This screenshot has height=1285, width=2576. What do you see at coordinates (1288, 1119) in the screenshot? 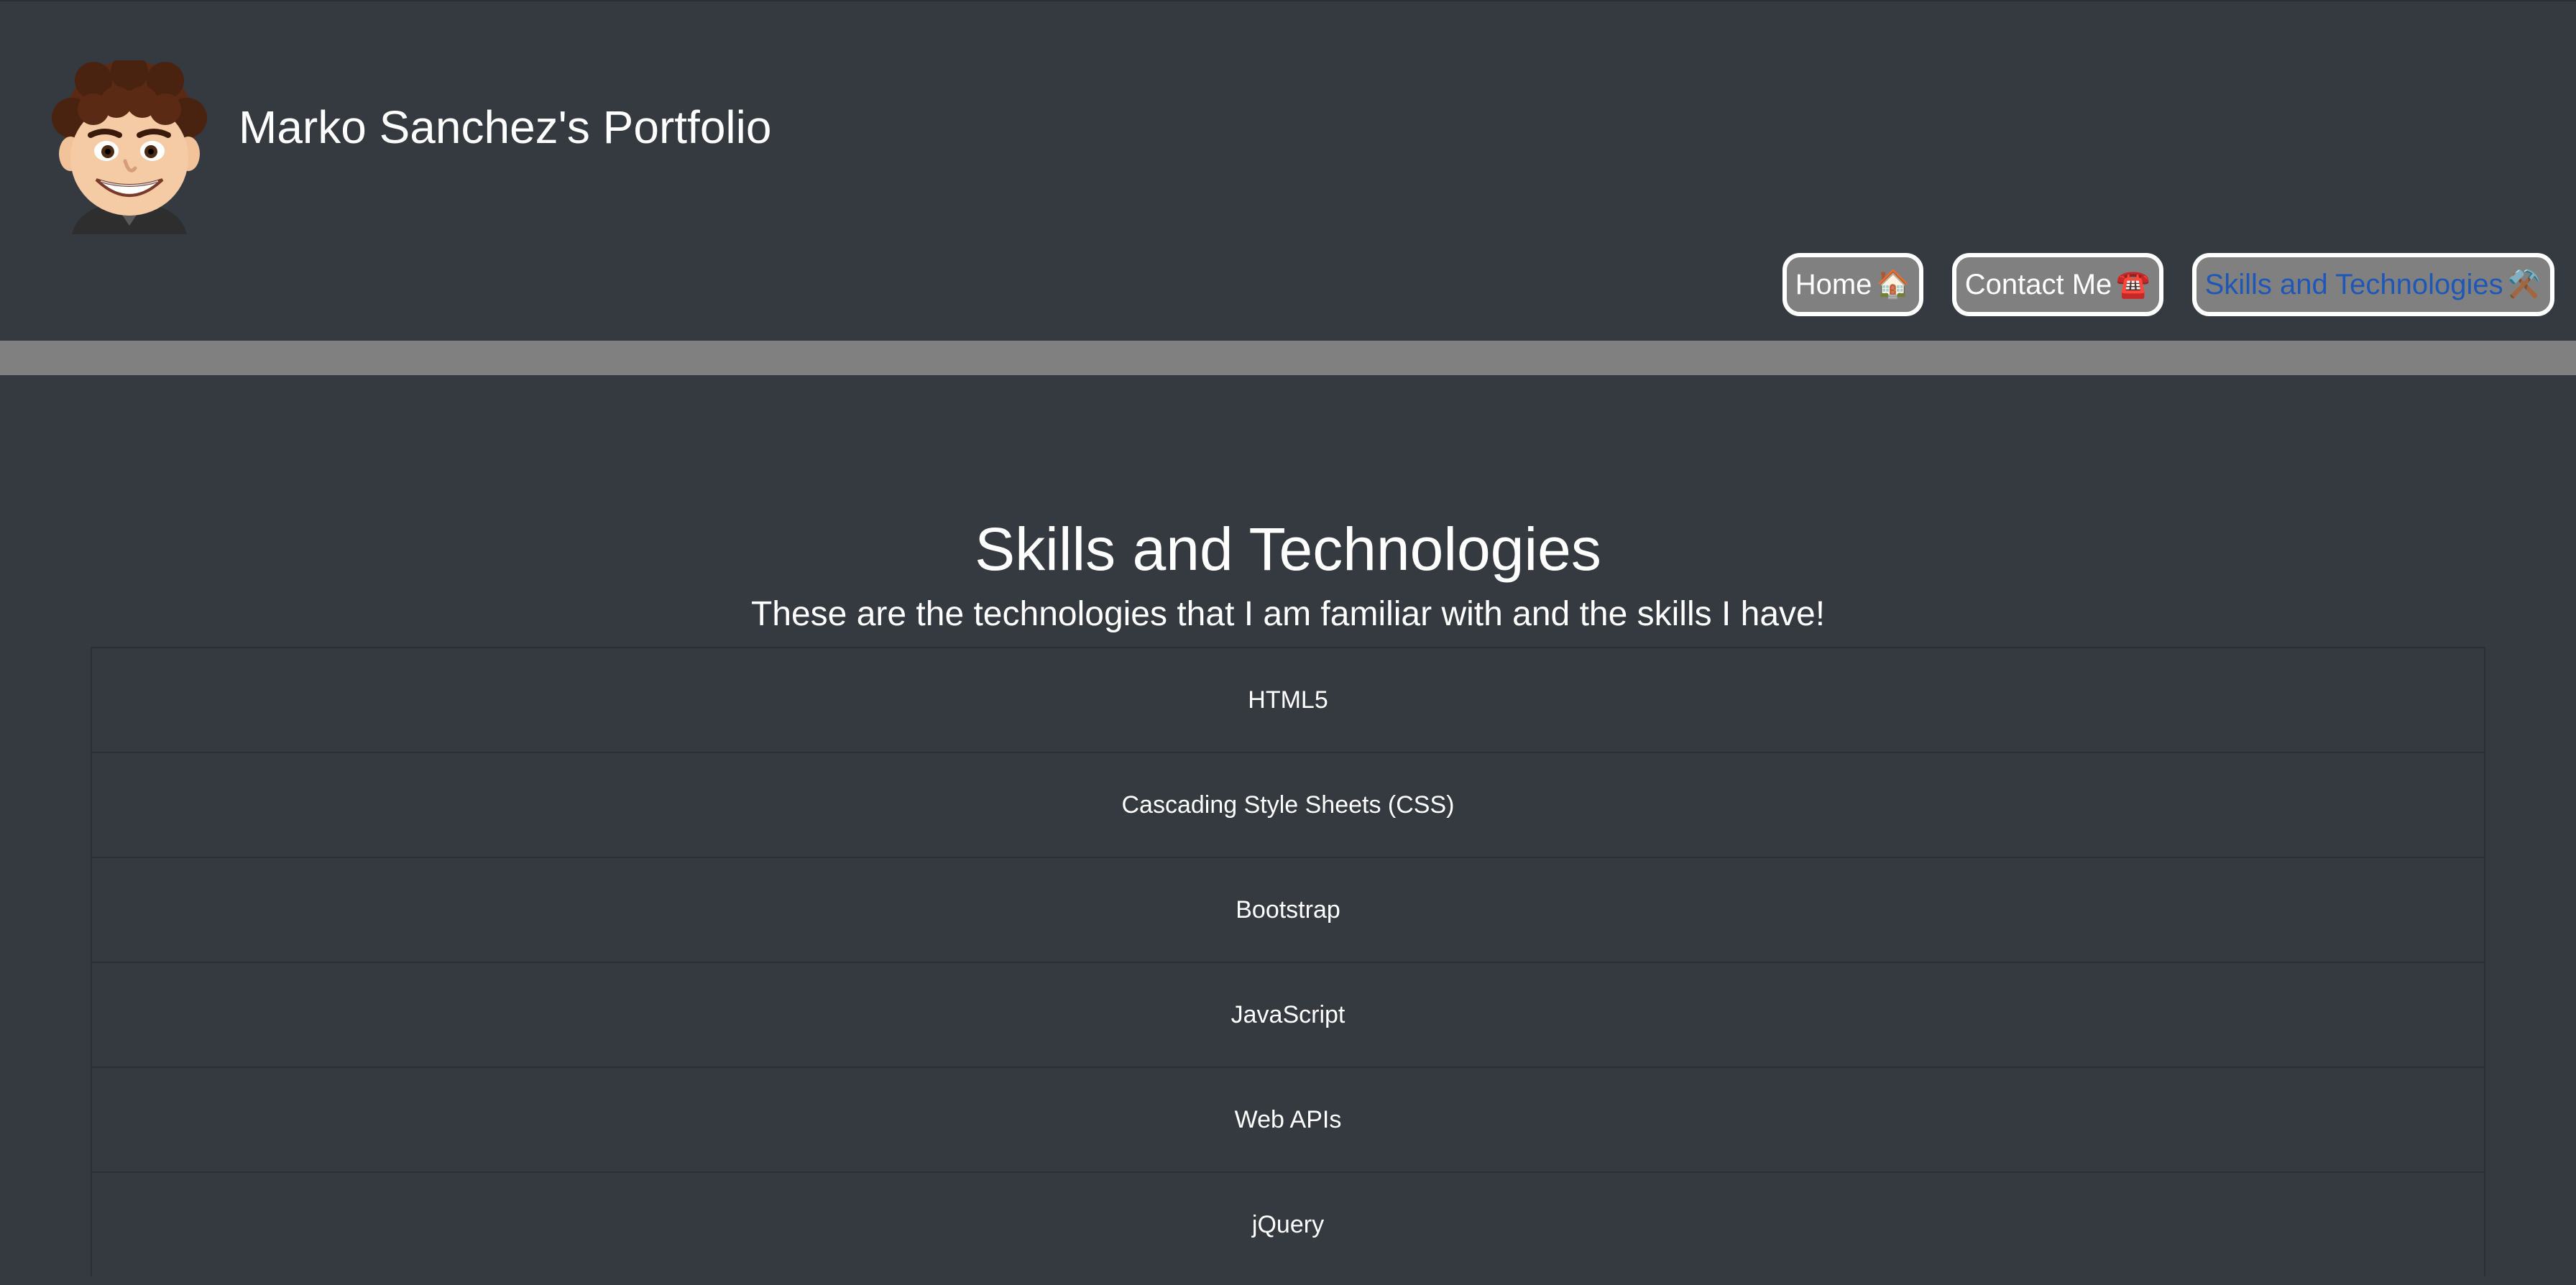
I see `skill-item: Web APIs` at bounding box center [1288, 1119].